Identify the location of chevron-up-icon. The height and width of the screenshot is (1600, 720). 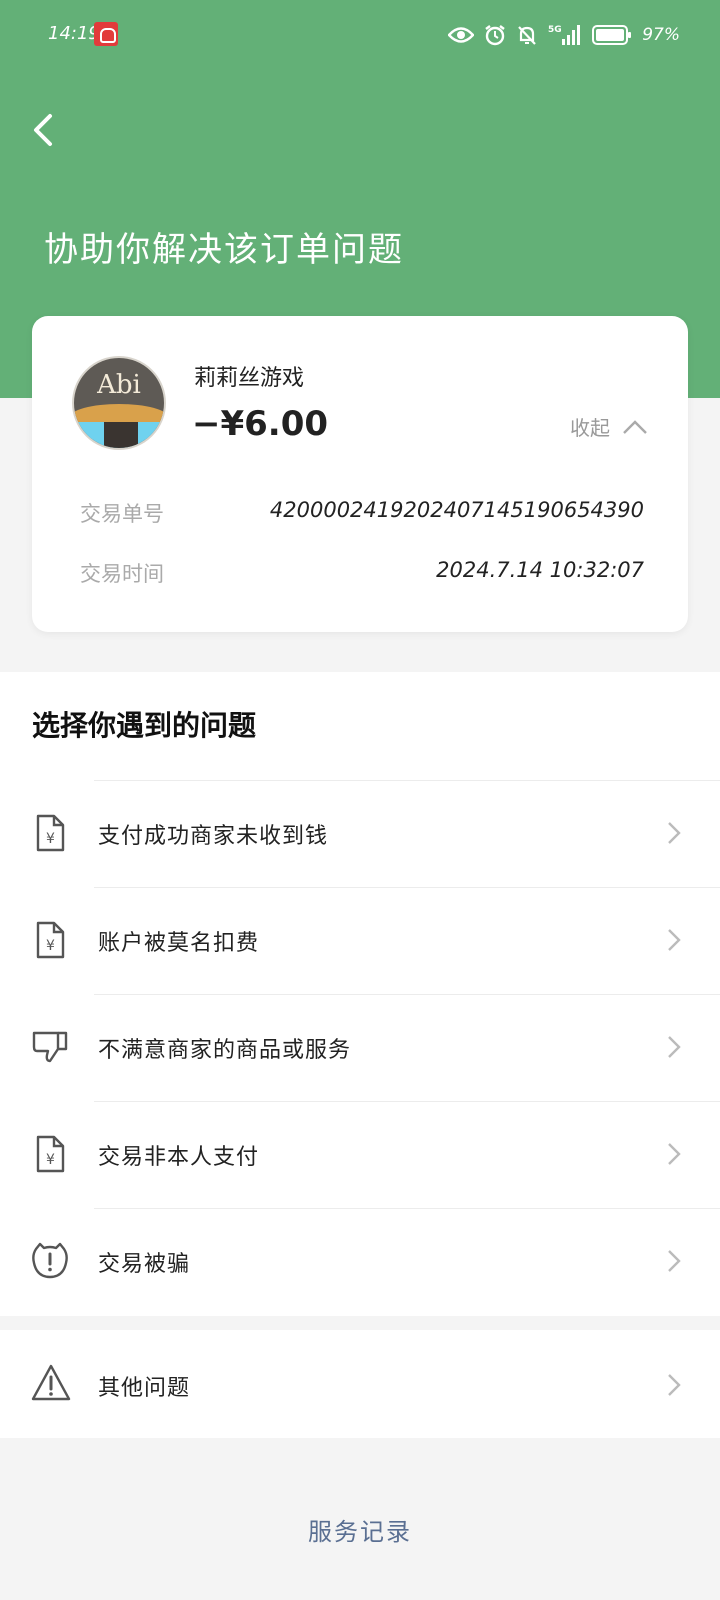
(635, 426).